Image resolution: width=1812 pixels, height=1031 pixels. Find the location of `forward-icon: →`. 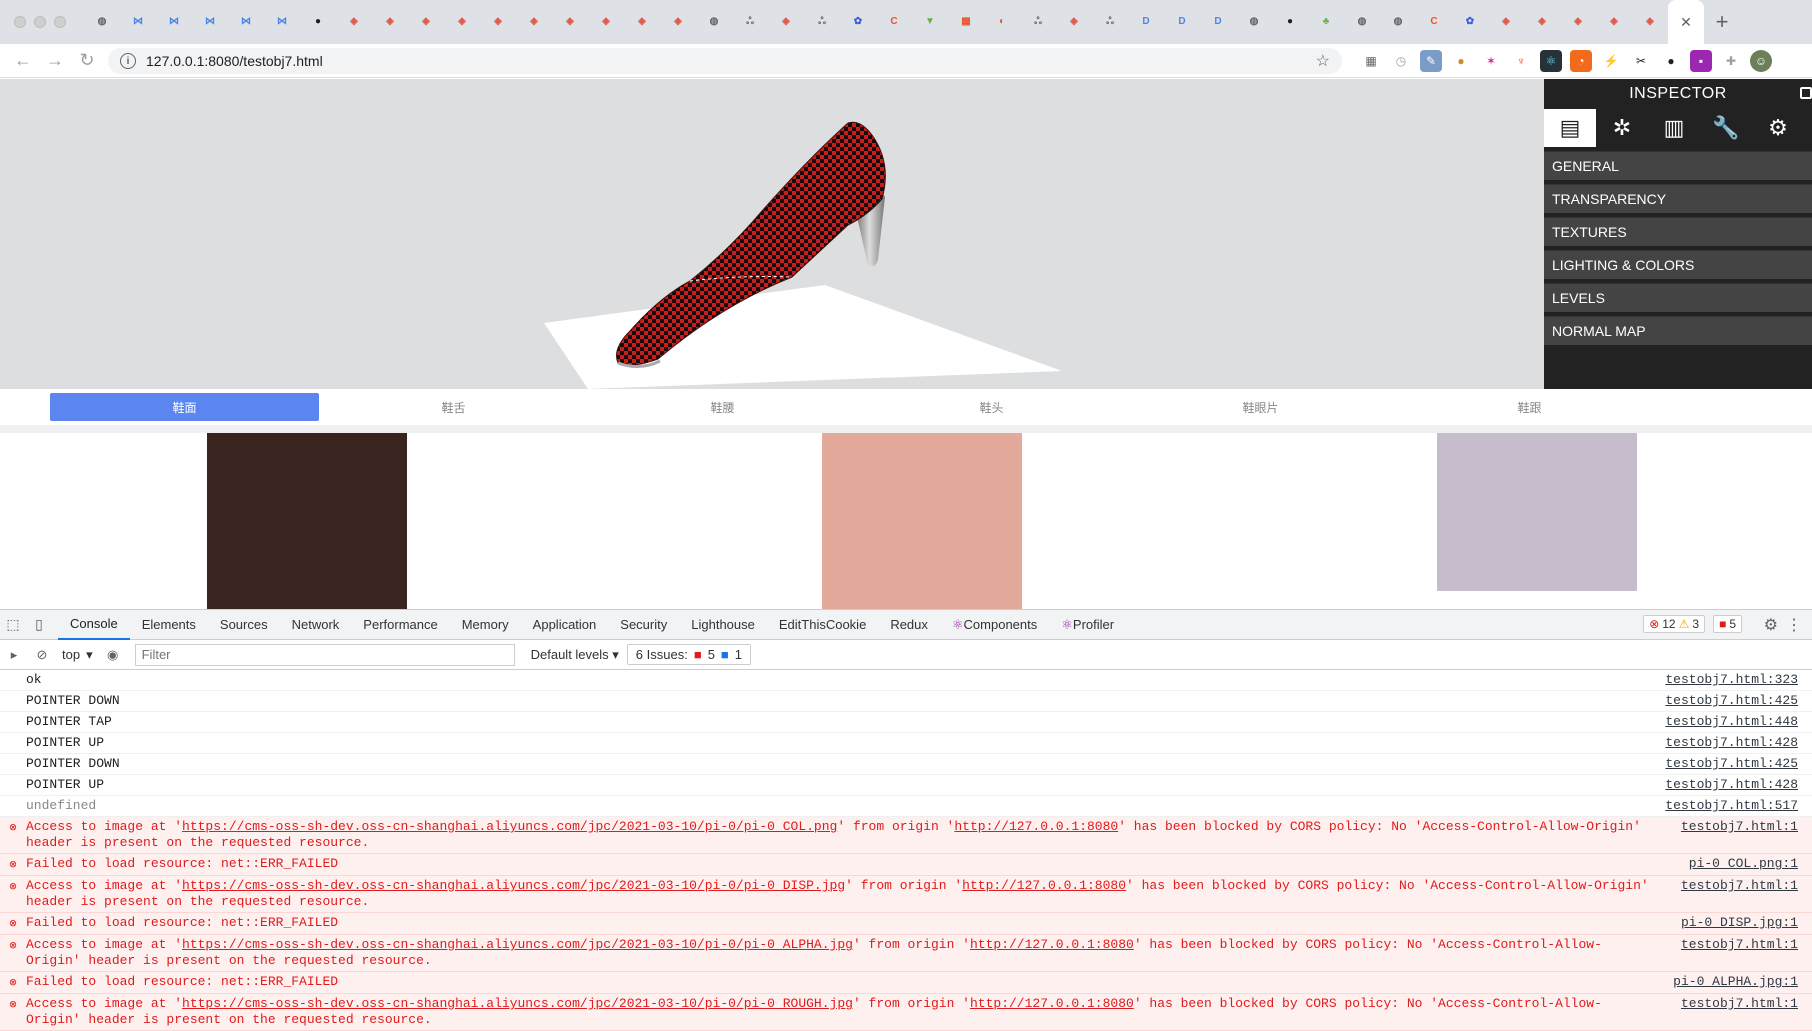

forward-icon: → is located at coordinates (55, 60).